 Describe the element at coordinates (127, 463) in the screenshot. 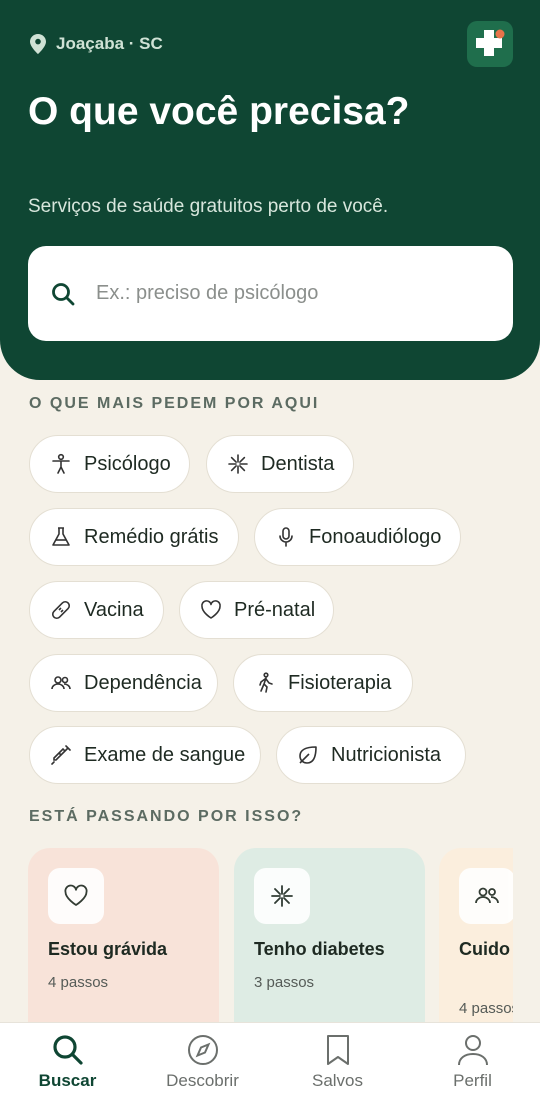

I see `chip-label: Psicólogo` at that location.